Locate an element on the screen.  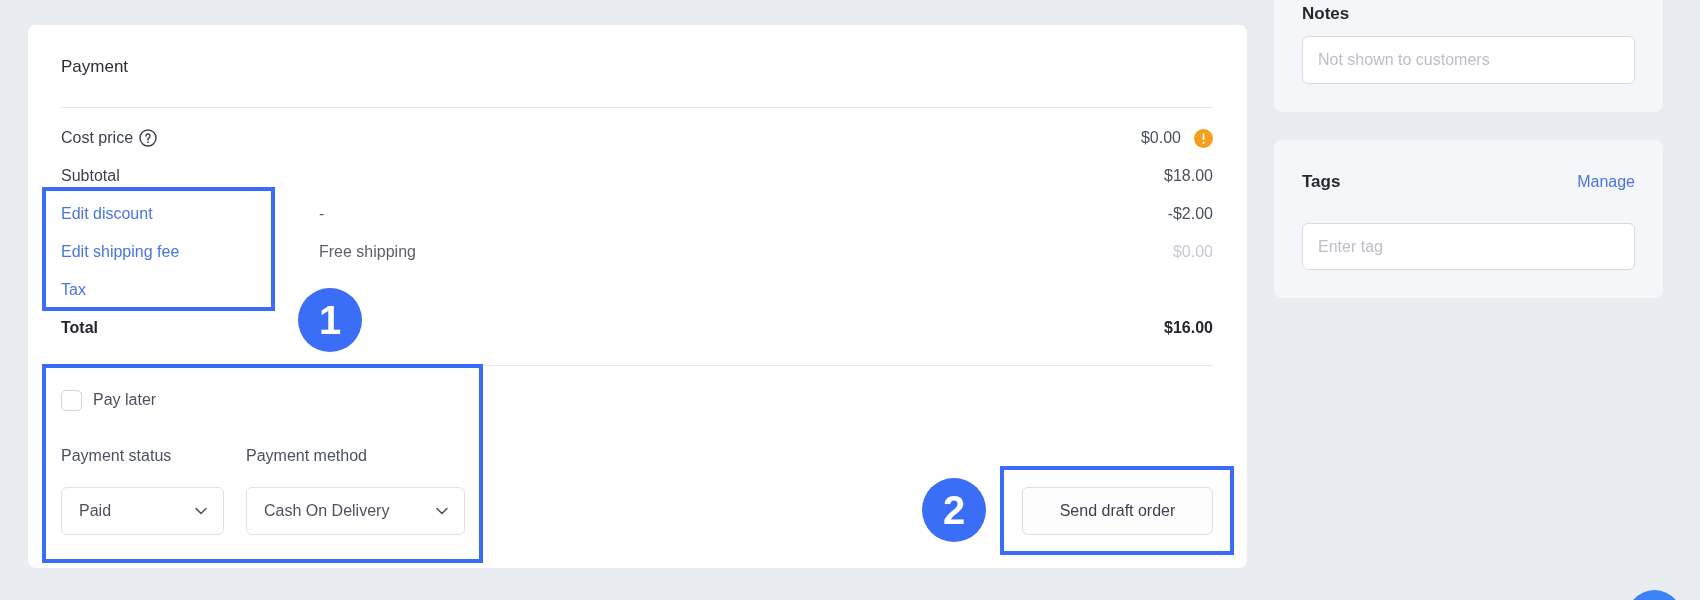
price-value: -$2.00 is located at coordinates (1190, 214).